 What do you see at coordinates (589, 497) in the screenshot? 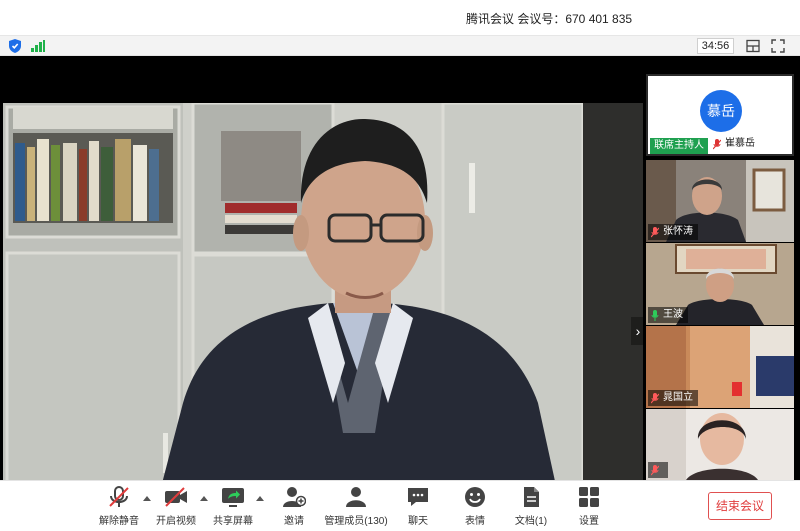
I see `grid-settings-icon` at bounding box center [589, 497].